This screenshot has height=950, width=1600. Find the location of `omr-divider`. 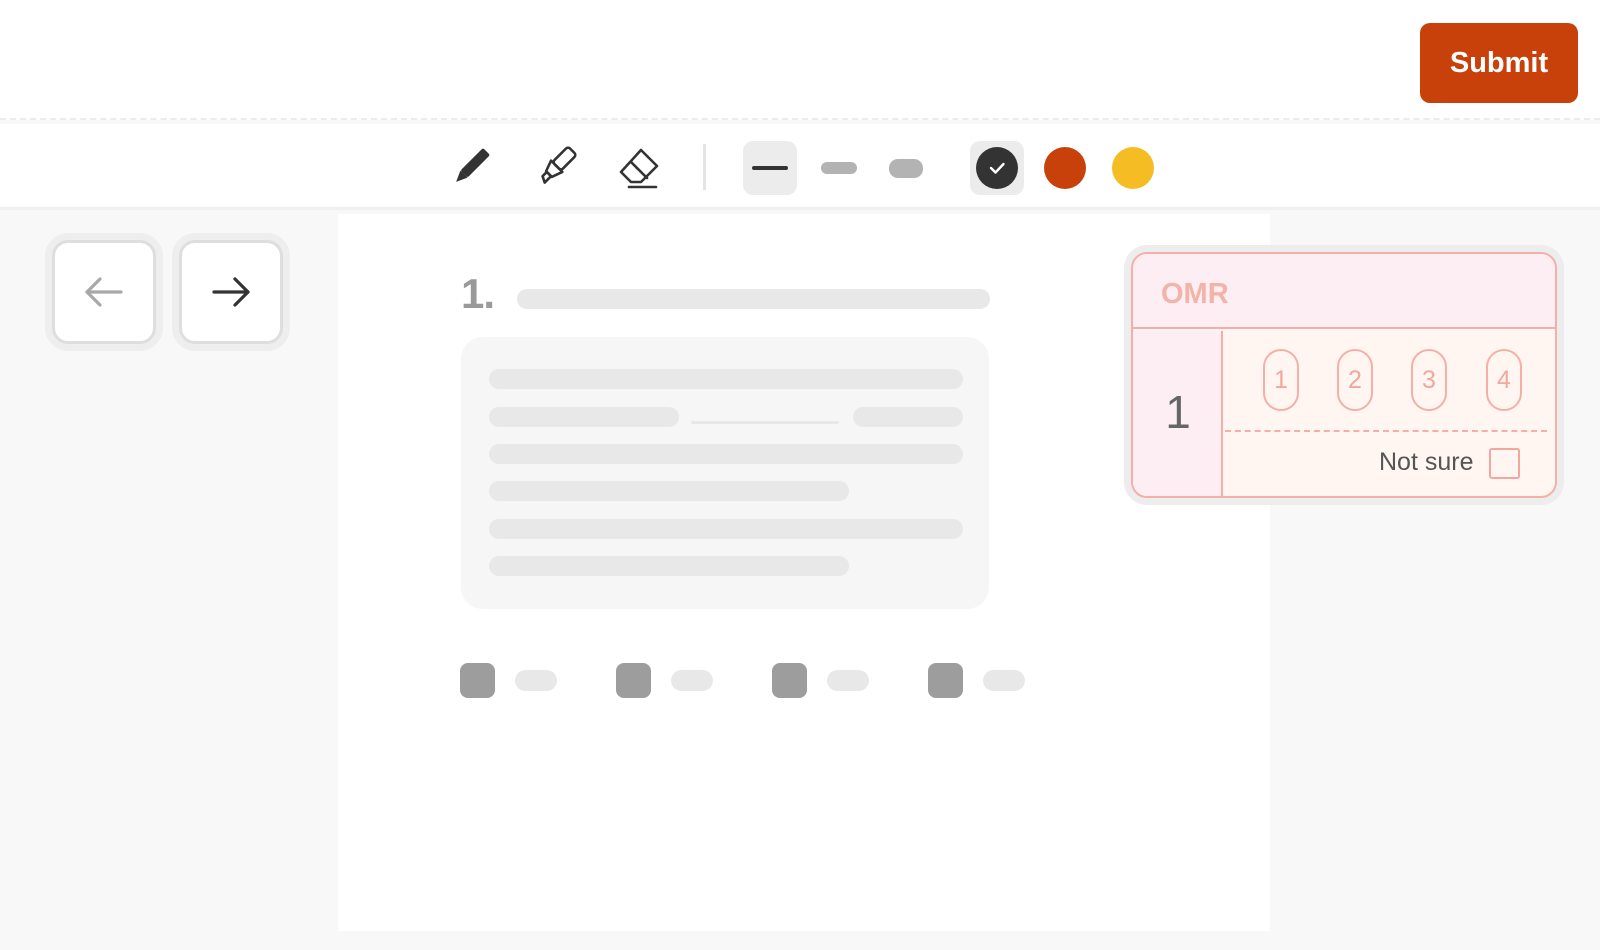

omr-divider is located at coordinates (1386, 431).